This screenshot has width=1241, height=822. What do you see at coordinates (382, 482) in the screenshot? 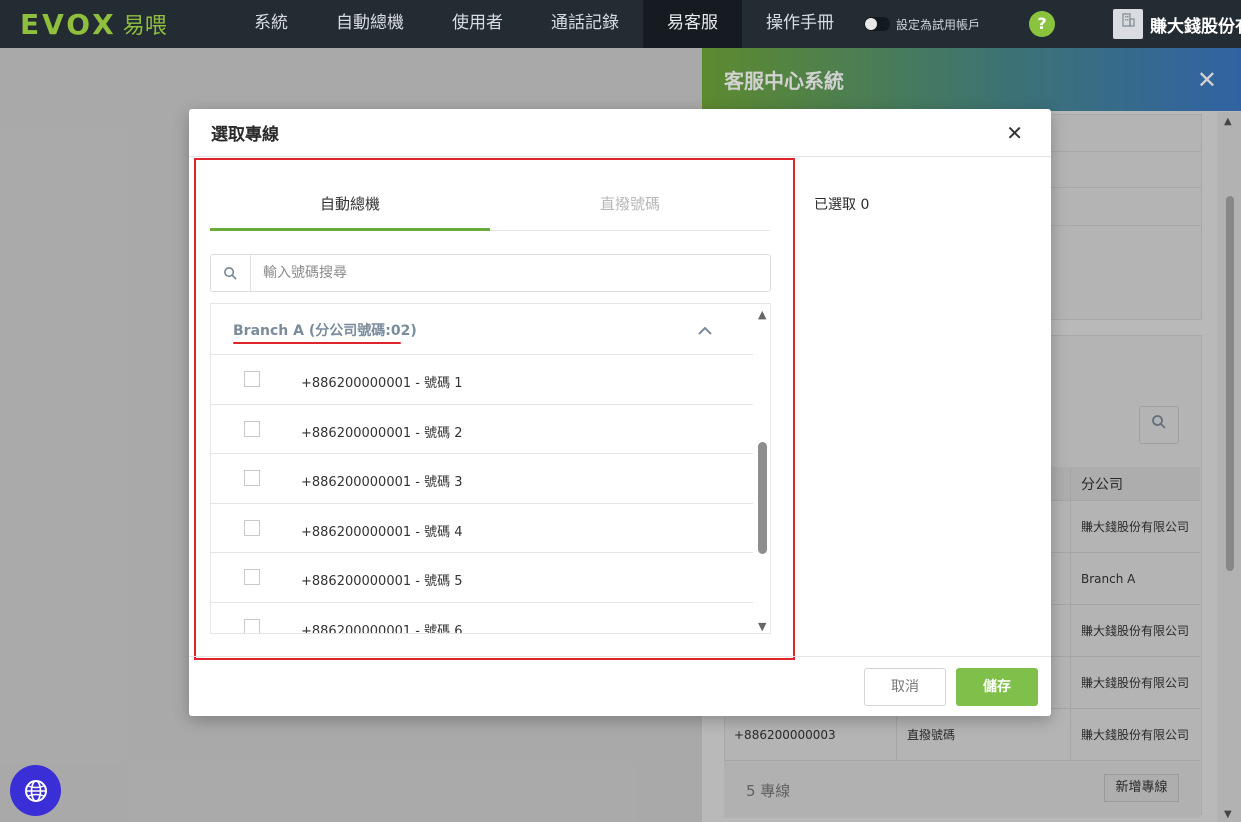
I see `item-label: +886200000001 - 號碼 3` at bounding box center [382, 482].